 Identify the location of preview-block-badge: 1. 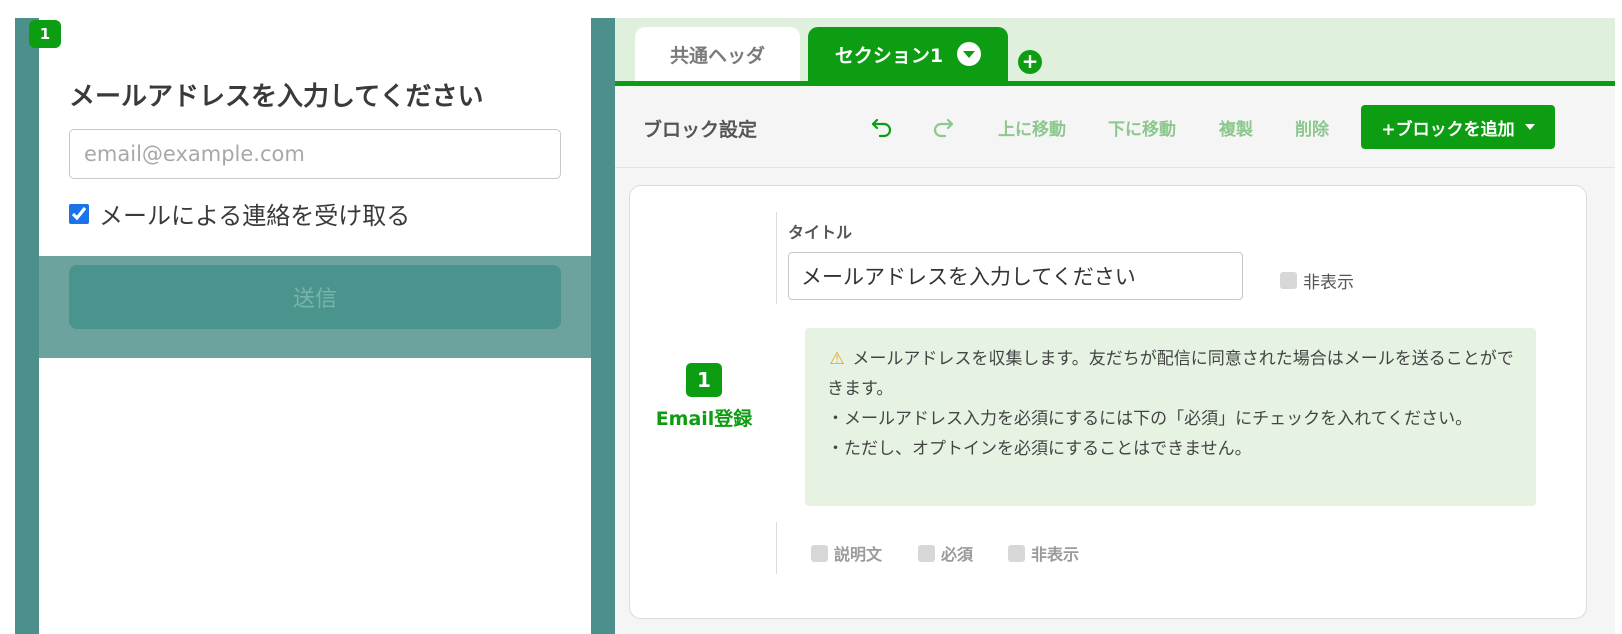
(45, 34).